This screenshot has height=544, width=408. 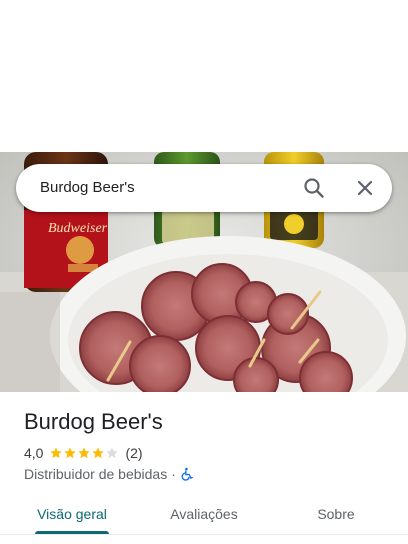 What do you see at coordinates (96, 474) in the screenshot?
I see `place-category: Distribuidor de bebidas` at bounding box center [96, 474].